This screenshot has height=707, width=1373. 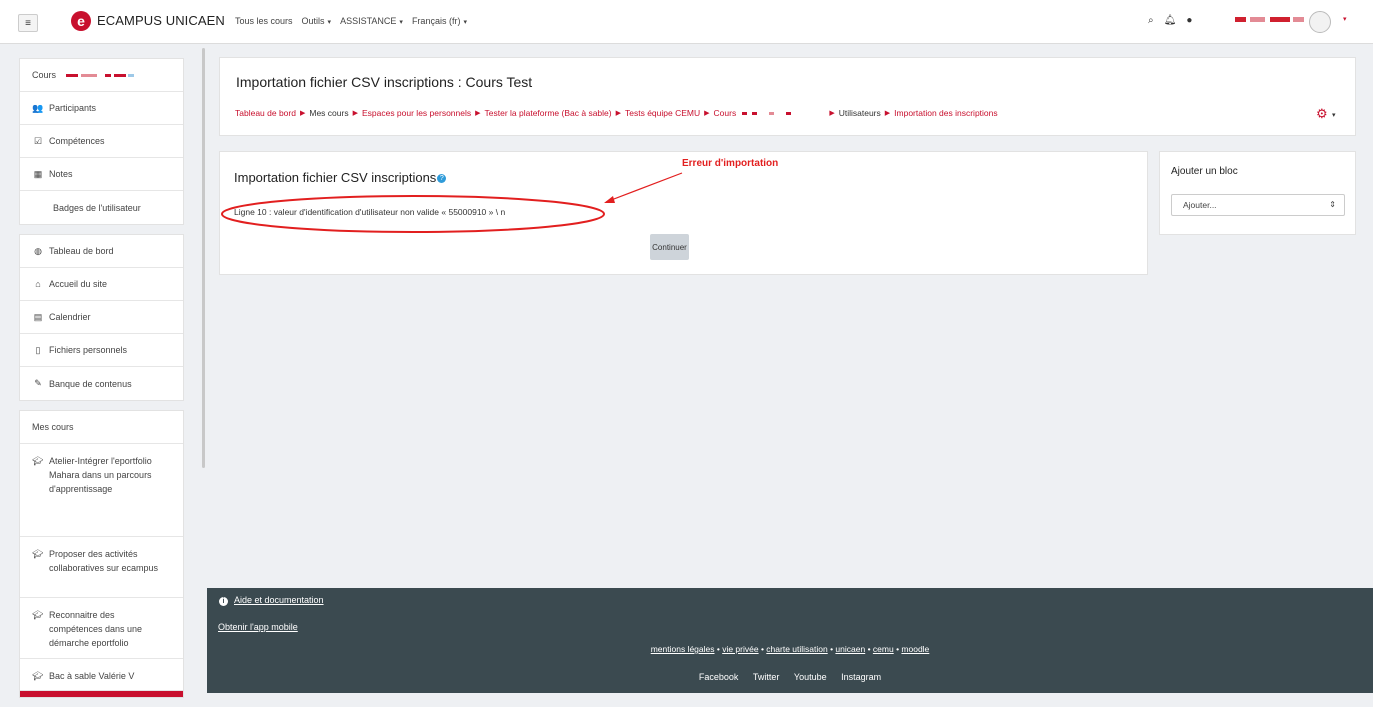 I want to click on sidebar-item-tableau-de-bord: ◍ Tableau de bord, so click(x=101, y=251).